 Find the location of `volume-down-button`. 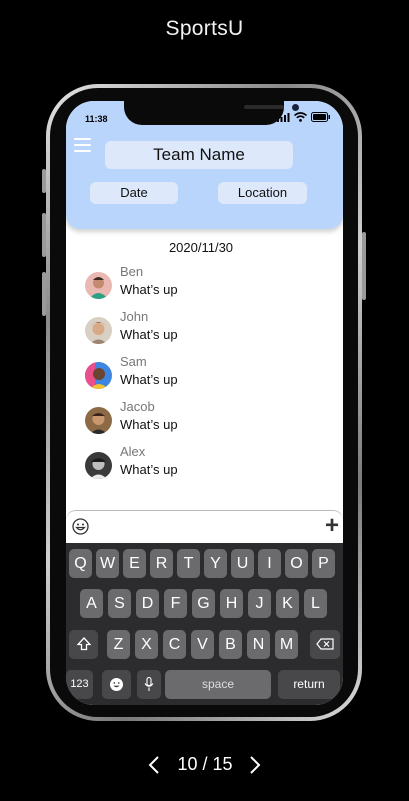

volume-down-button is located at coordinates (44, 294).